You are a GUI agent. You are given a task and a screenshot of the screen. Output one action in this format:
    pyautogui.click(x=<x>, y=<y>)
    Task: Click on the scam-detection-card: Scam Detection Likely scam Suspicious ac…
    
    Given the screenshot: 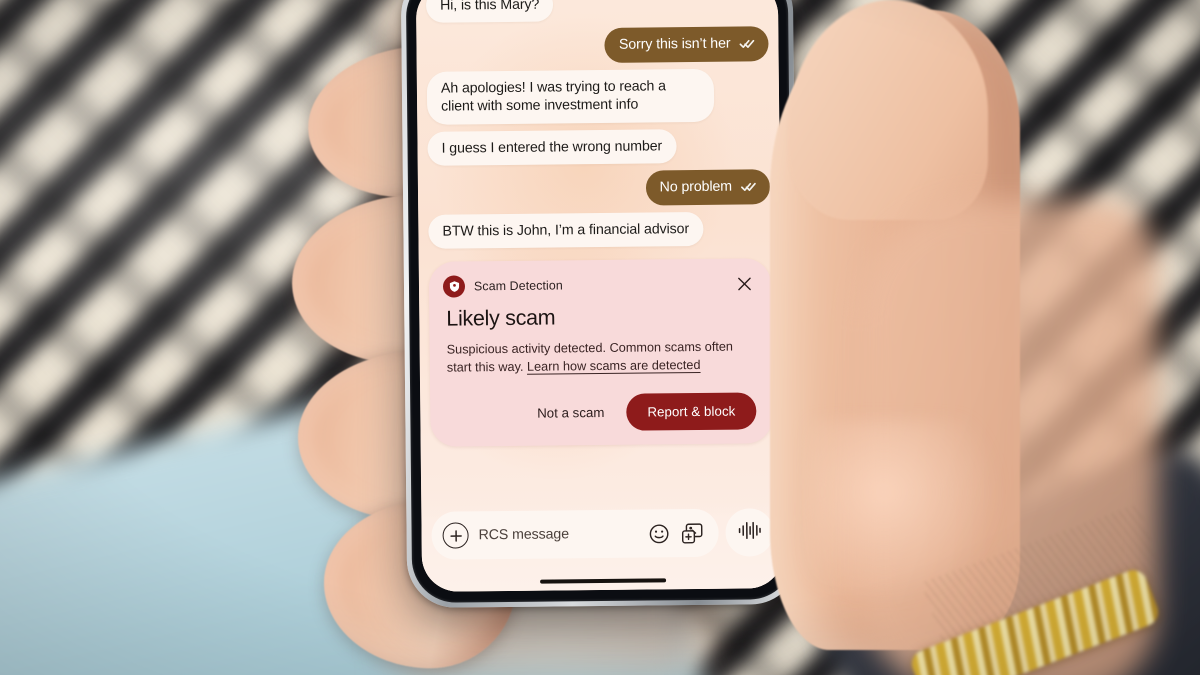 What is the action you would take?
    pyautogui.click(x=600, y=353)
    